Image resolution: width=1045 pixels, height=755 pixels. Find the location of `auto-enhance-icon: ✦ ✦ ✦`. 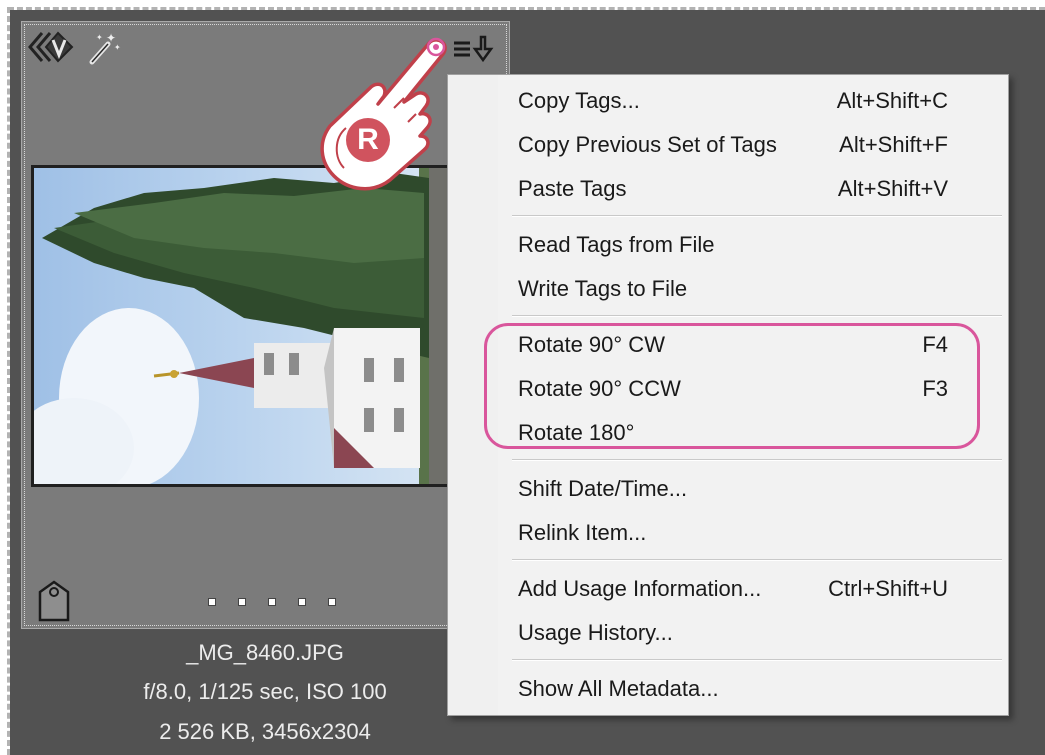

auto-enhance-icon: ✦ ✦ ✦ is located at coordinates (105, 50).